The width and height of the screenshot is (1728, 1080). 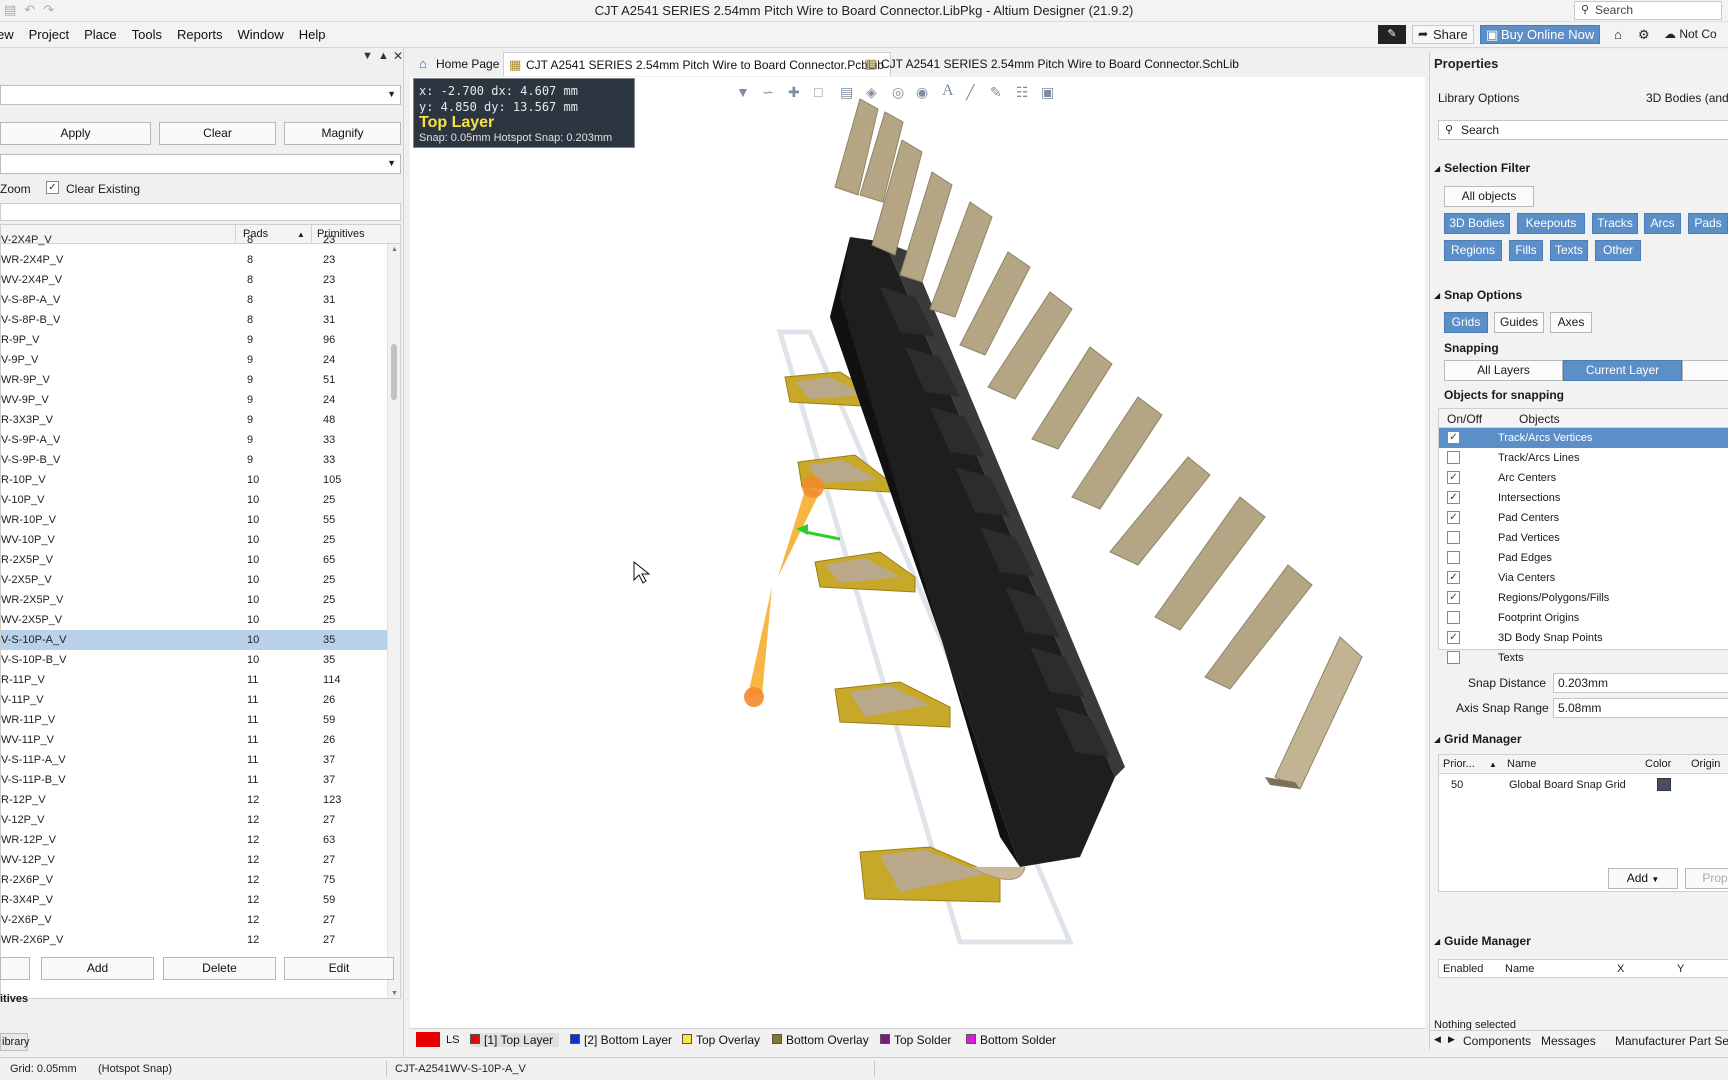 What do you see at coordinates (200, 212) in the screenshot?
I see `component-filter-input` at bounding box center [200, 212].